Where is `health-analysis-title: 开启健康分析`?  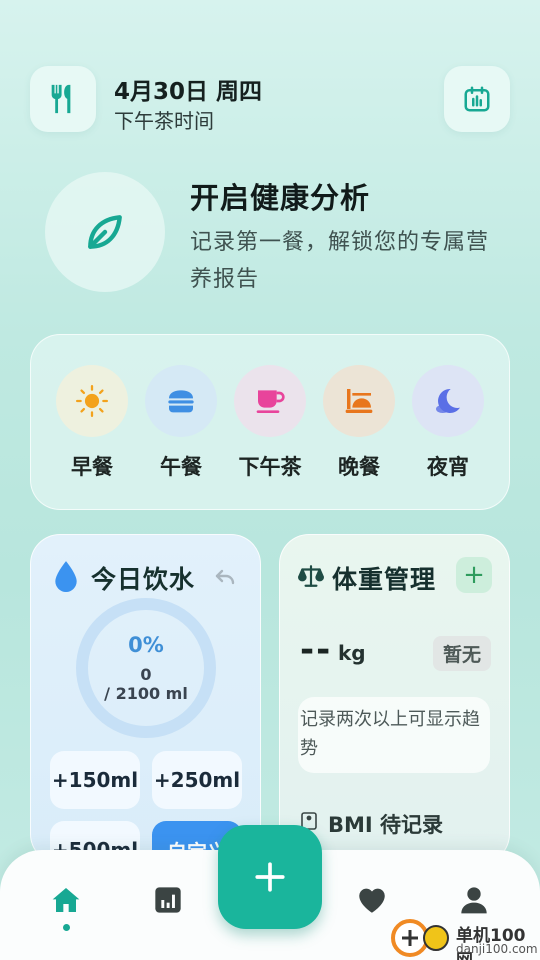
health-analysis-title: 开启健康分析 is located at coordinates (280, 198).